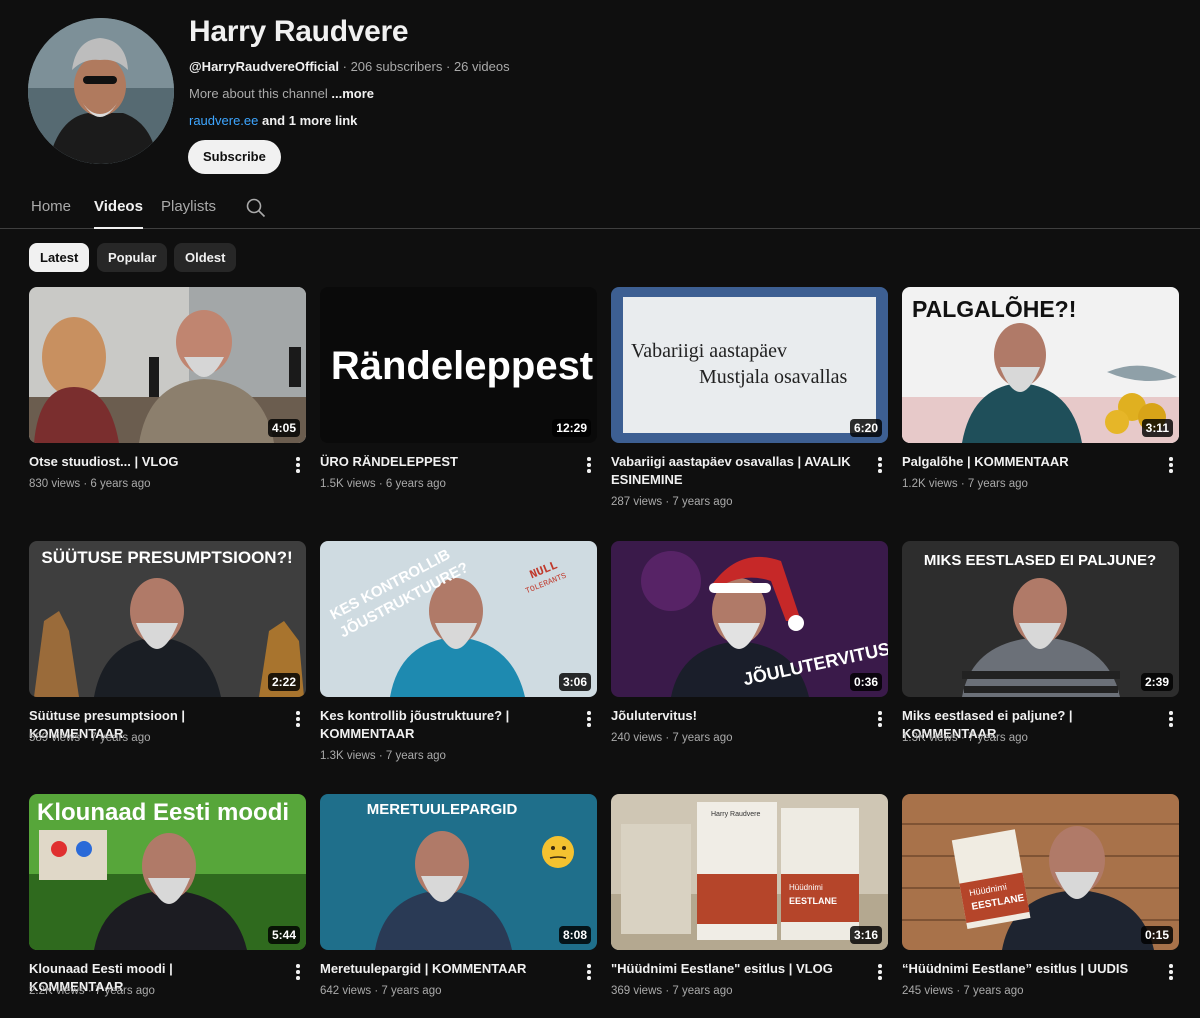 This screenshot has width=1200, height=1018. Describe the element at coordinates (813, 901) in the screenshot. I see `thumbnail-caption-line-3: EESTLANE` at that location.